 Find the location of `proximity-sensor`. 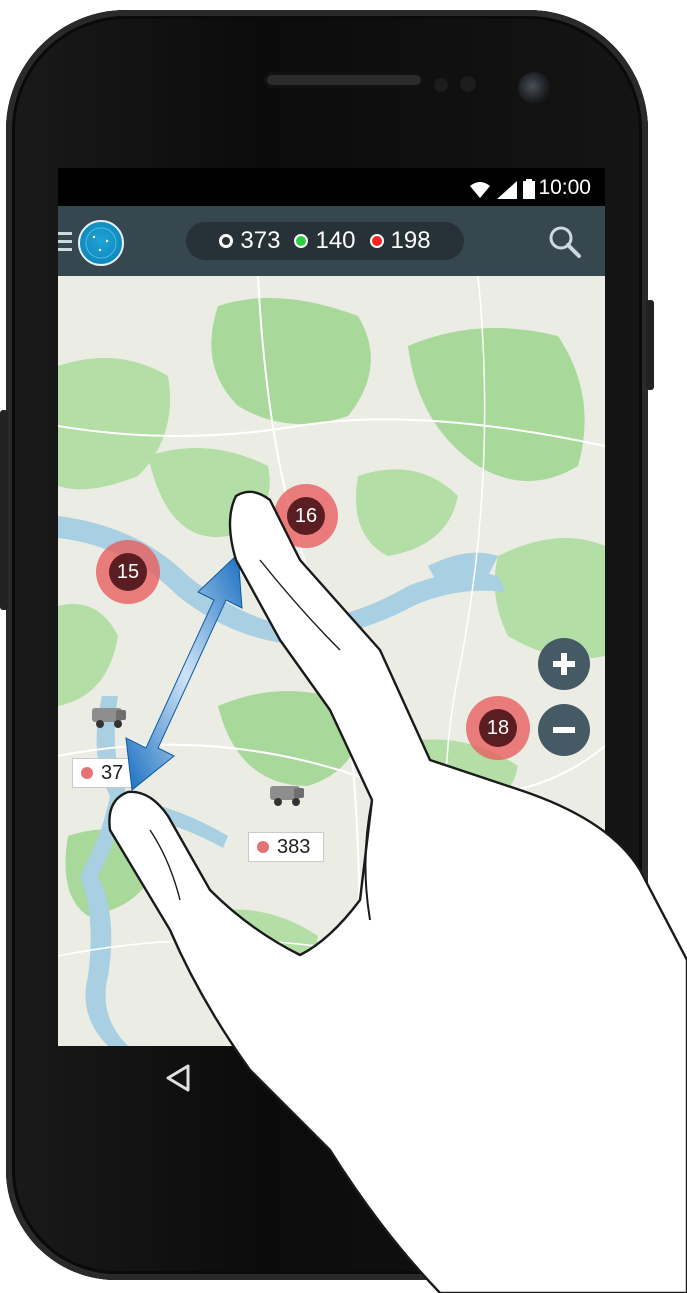

proximity-sensor is located at coordinates (441, 85).